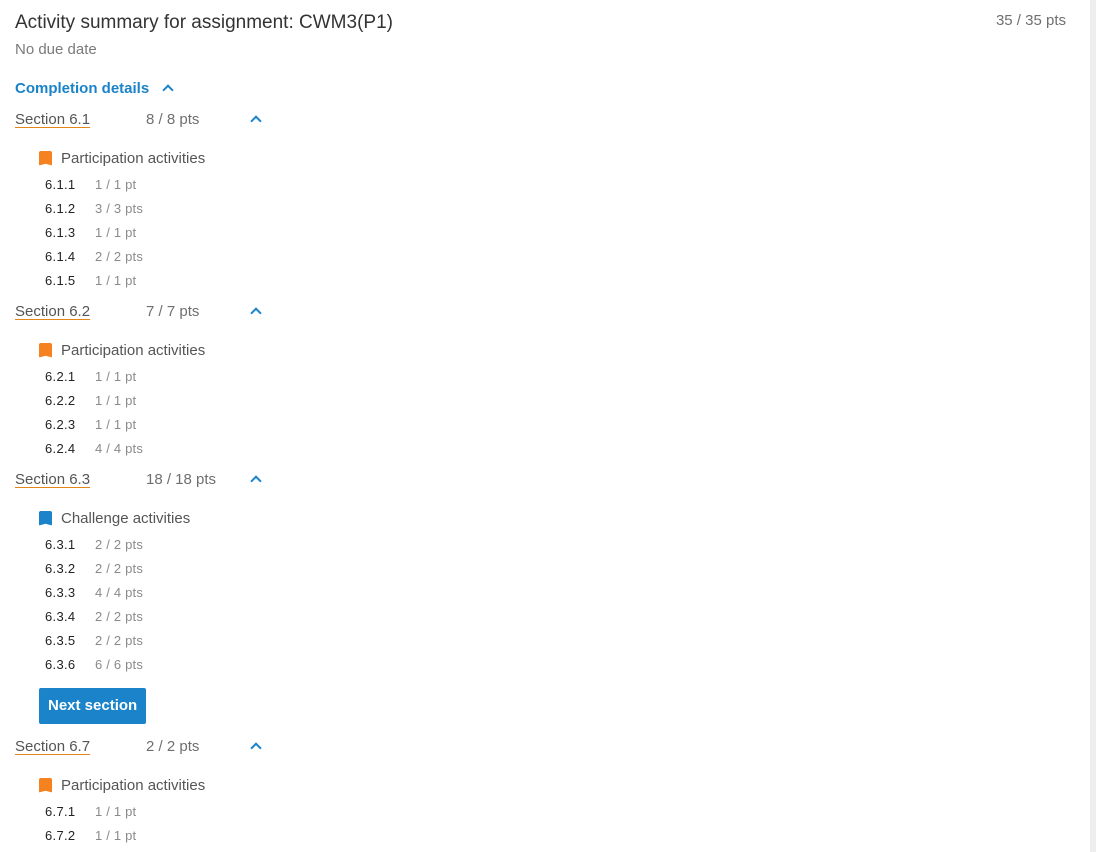 The image size is (1096, 852). What do you see at coordinates (70, 448) in the screenshot?
I see `activity-id: 6.2.4` at bounding box center [70, 448].